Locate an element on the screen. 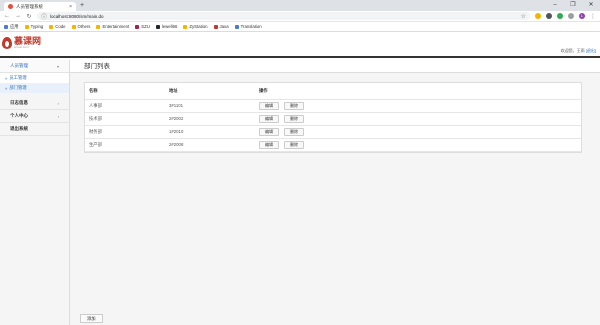 This screenshot has width=600, height=325. maximize-button: ❐ is located at coordinates (573, 5).